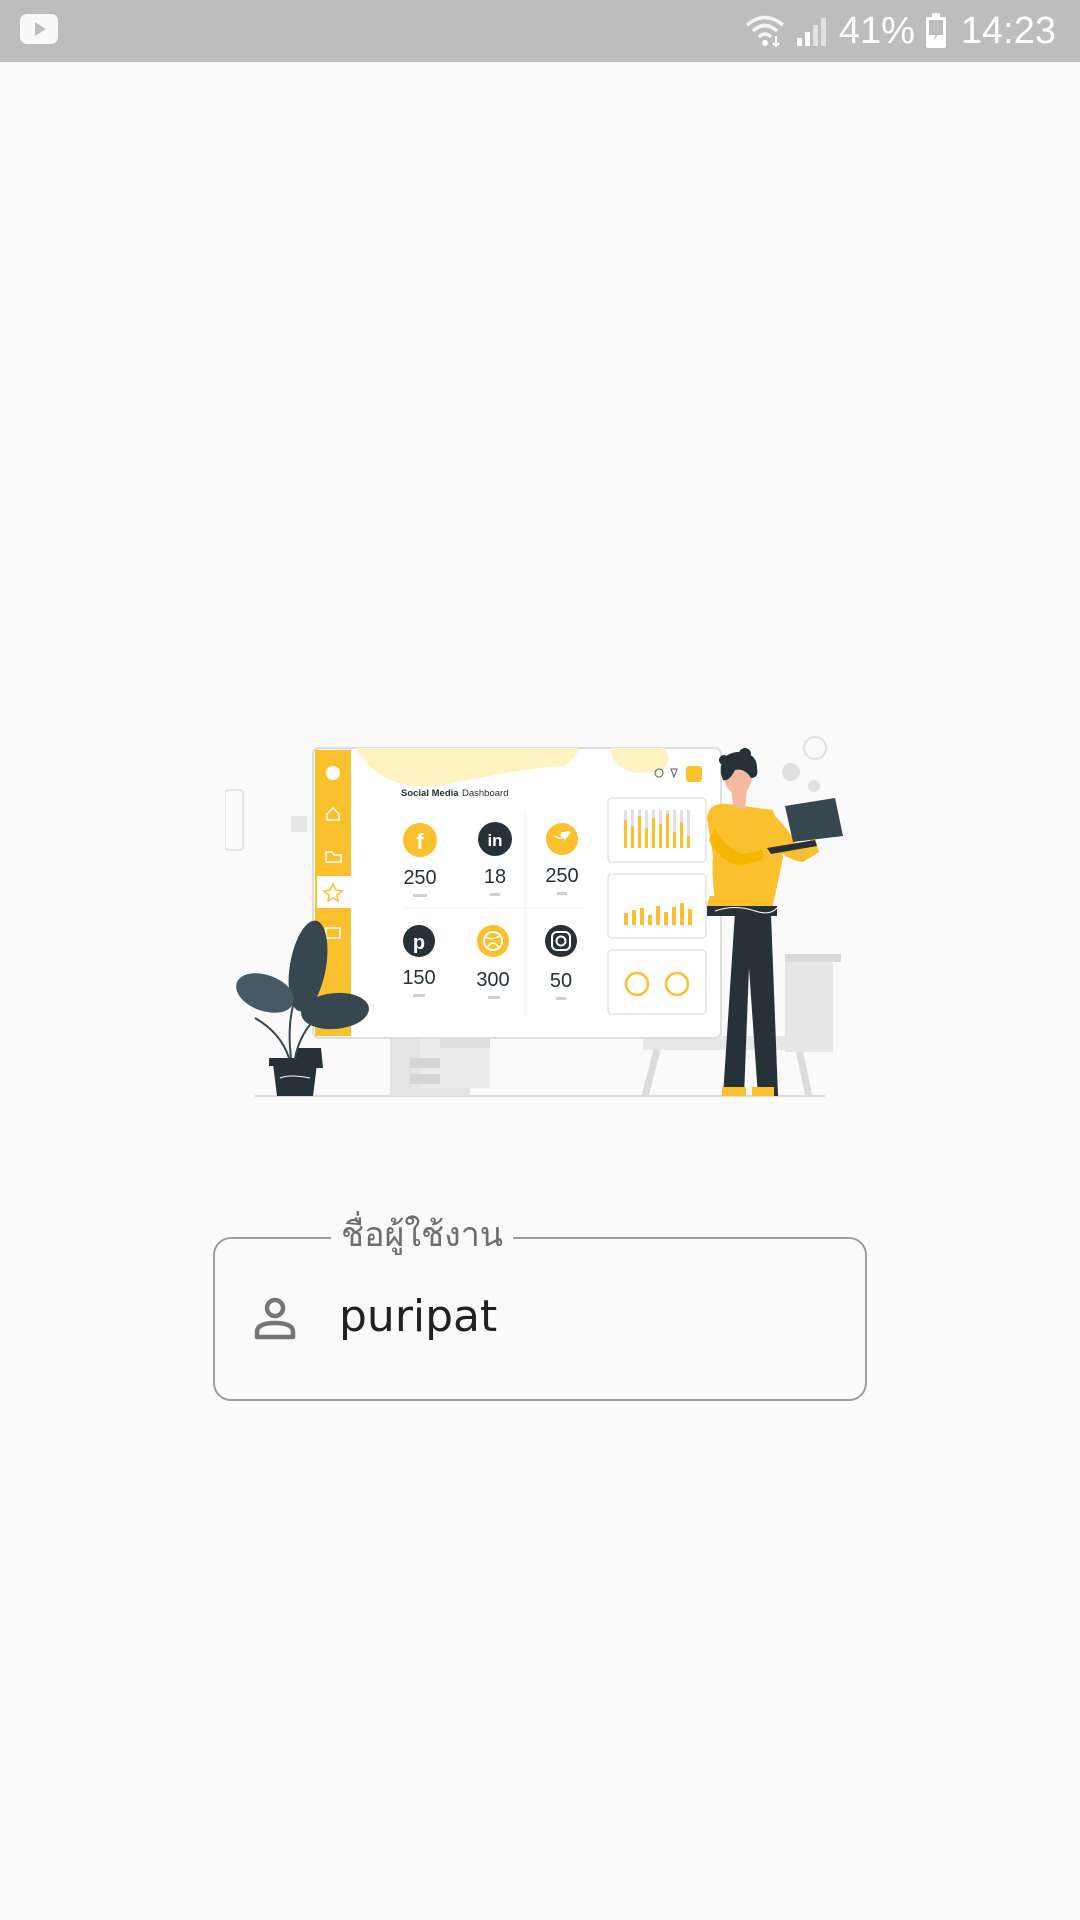 This screenshot has height=1920, width=1080. What do you see at coordinates (485, 793) in the screenshot?
I see `dashboard-title-light: Dashboard` at bounding box center [485, 793].